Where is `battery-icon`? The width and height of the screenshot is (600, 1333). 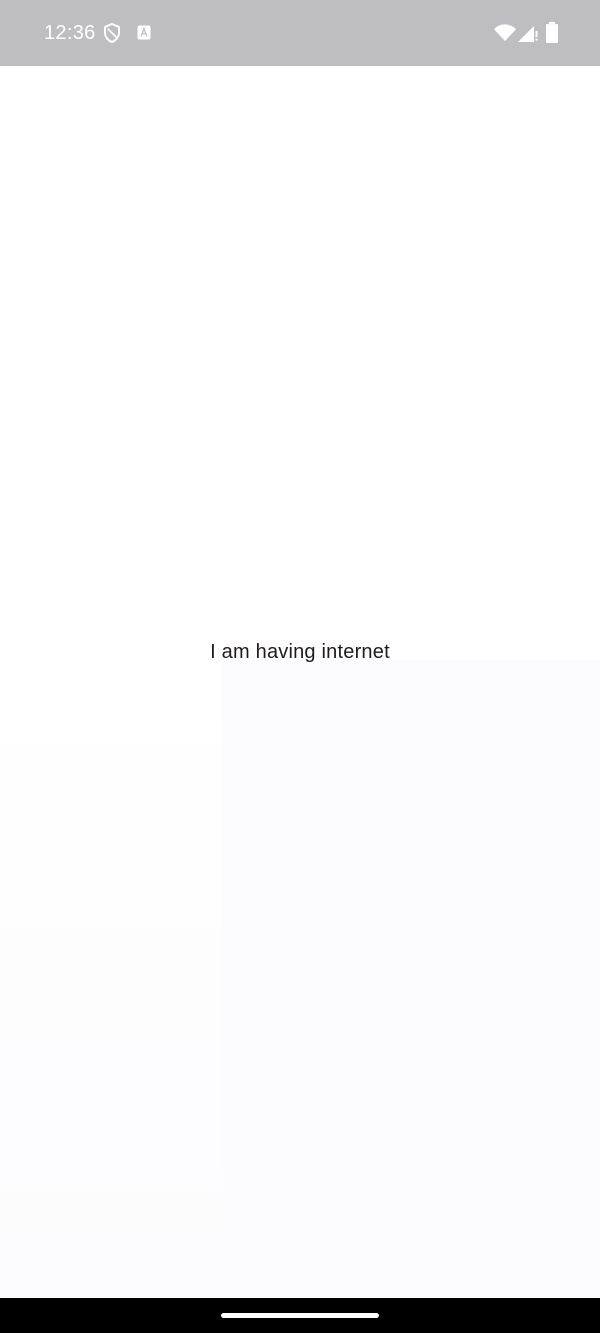 battery-icon is located at coordinates (552, 32).